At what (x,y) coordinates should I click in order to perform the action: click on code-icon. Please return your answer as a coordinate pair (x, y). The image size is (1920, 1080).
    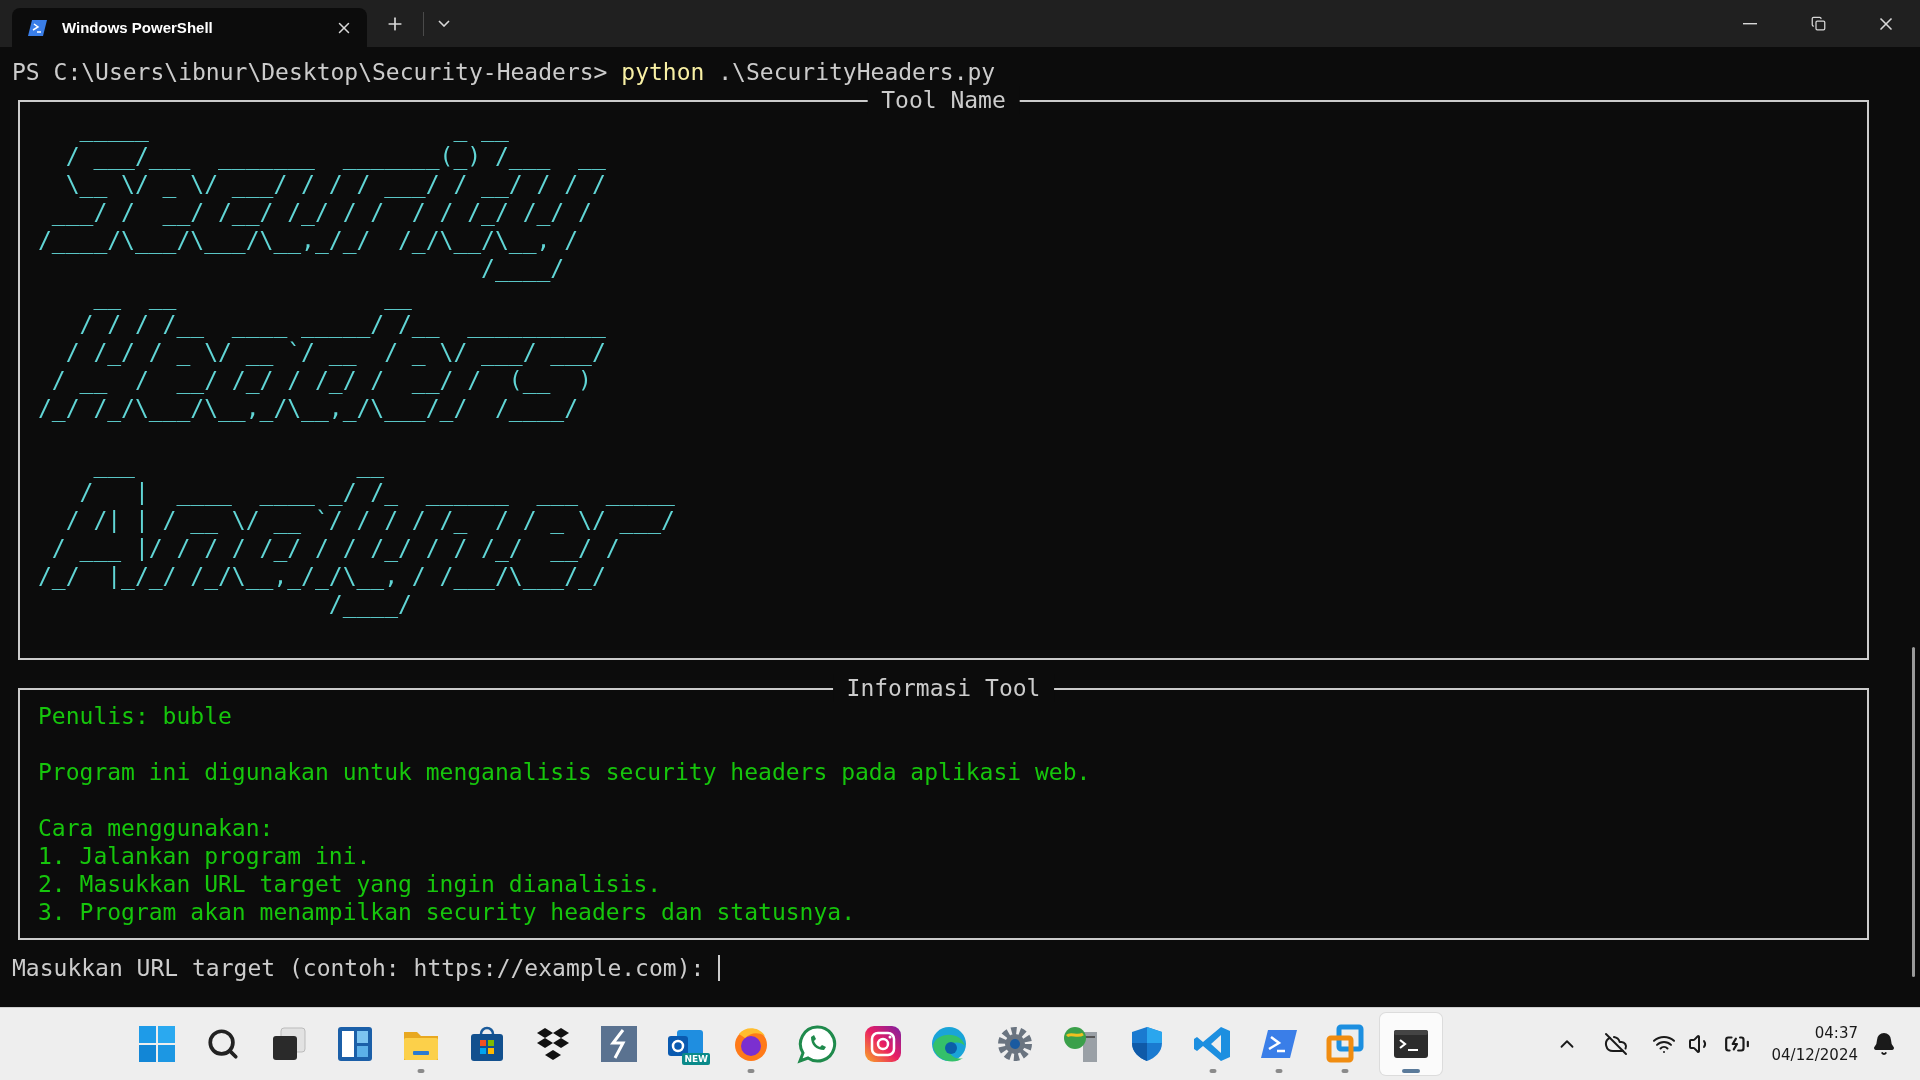
    Looking at the image, I should click on (1213, 1044).